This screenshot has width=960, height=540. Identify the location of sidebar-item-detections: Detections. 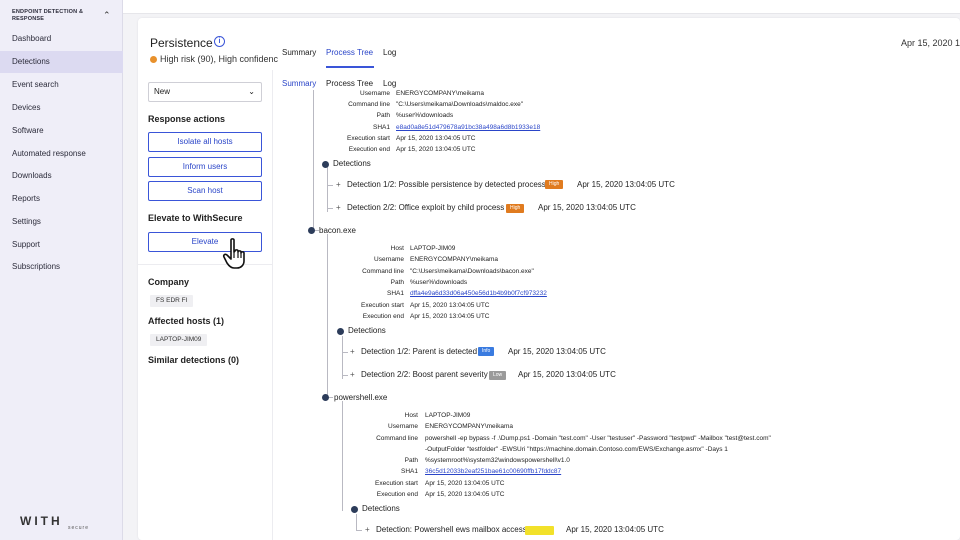
(61, 62).